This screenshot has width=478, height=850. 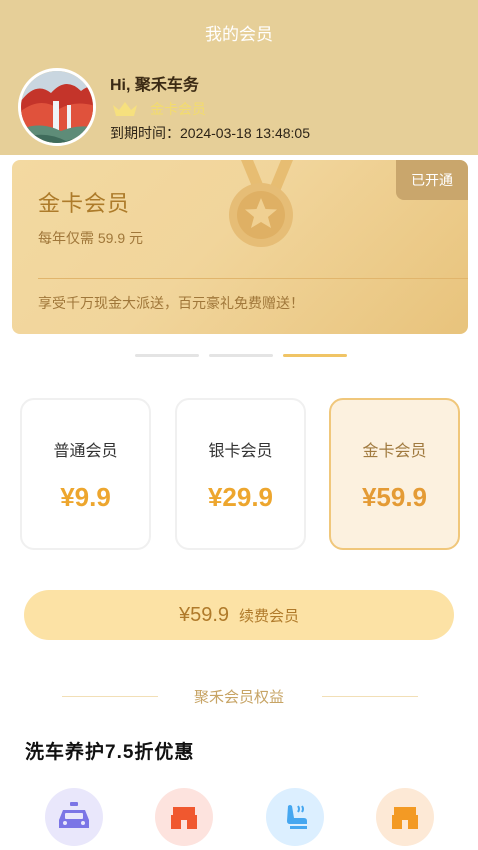 I want to click on plan-price: ¥9.9, so click(x=85, y=497).